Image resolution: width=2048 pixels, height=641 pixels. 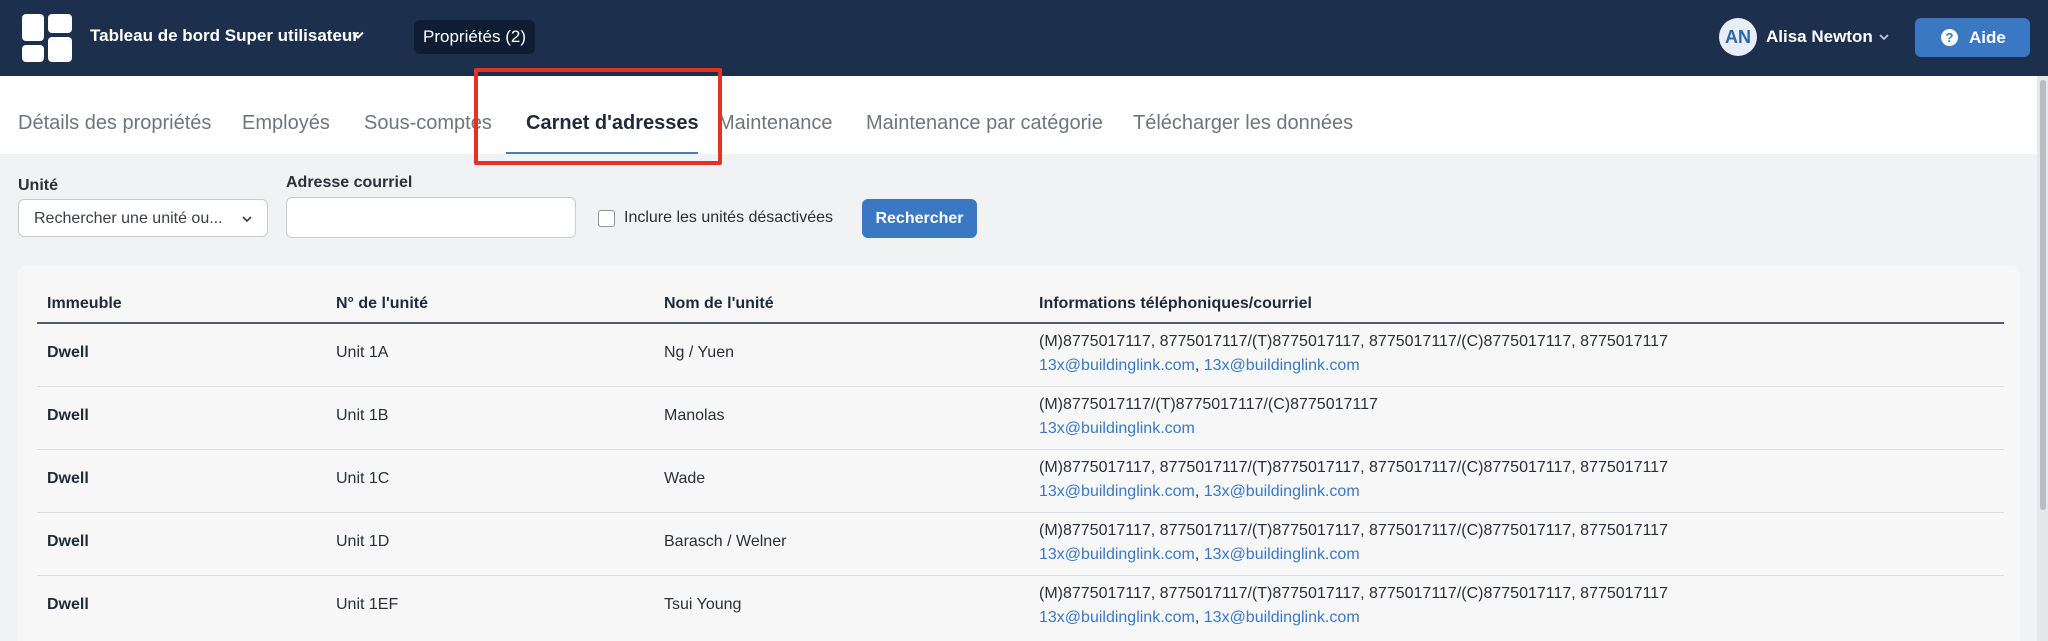 I want to click on tab-sub-accounts: Sous-comptes, so click(x=428, y=123).